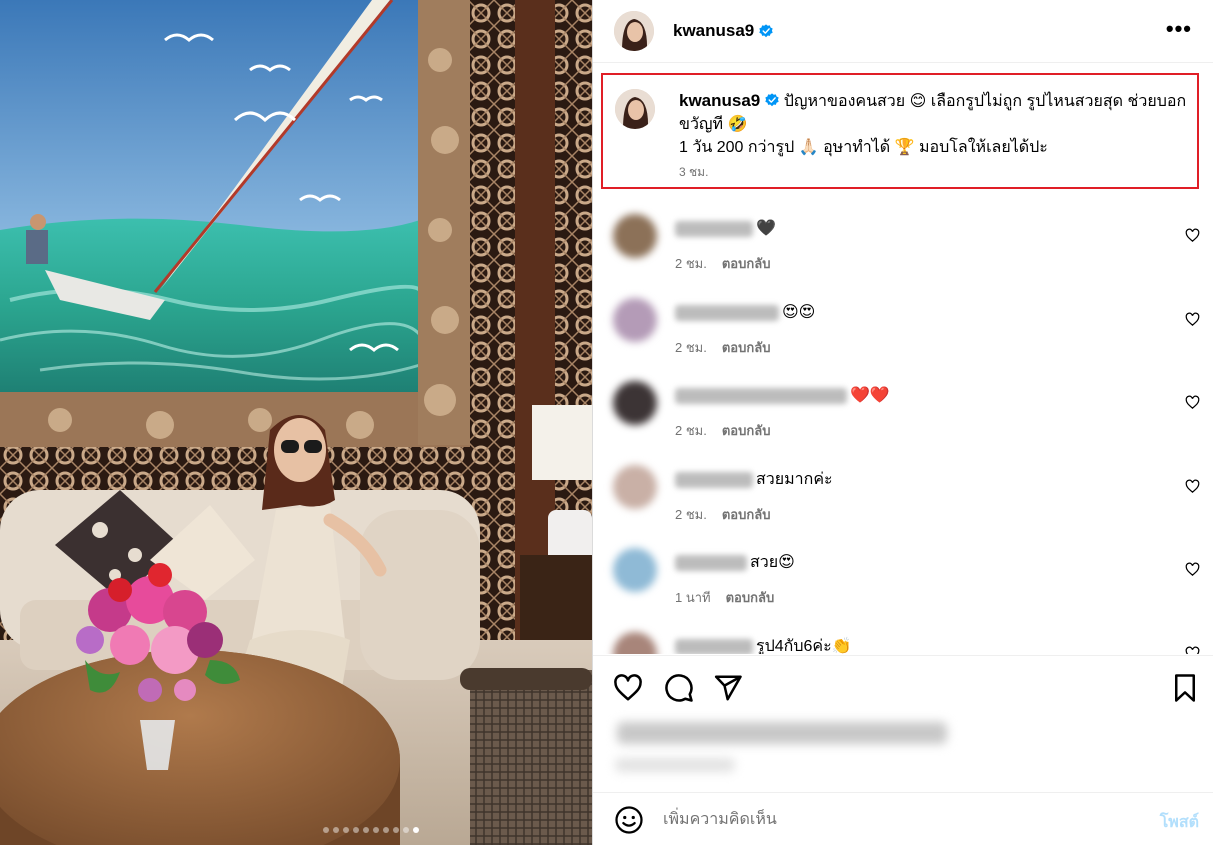  What do you see at coordinates (799, 312) in the screenshot?
I see `comment-text: 😍😍` at bounding box center [799, 312].